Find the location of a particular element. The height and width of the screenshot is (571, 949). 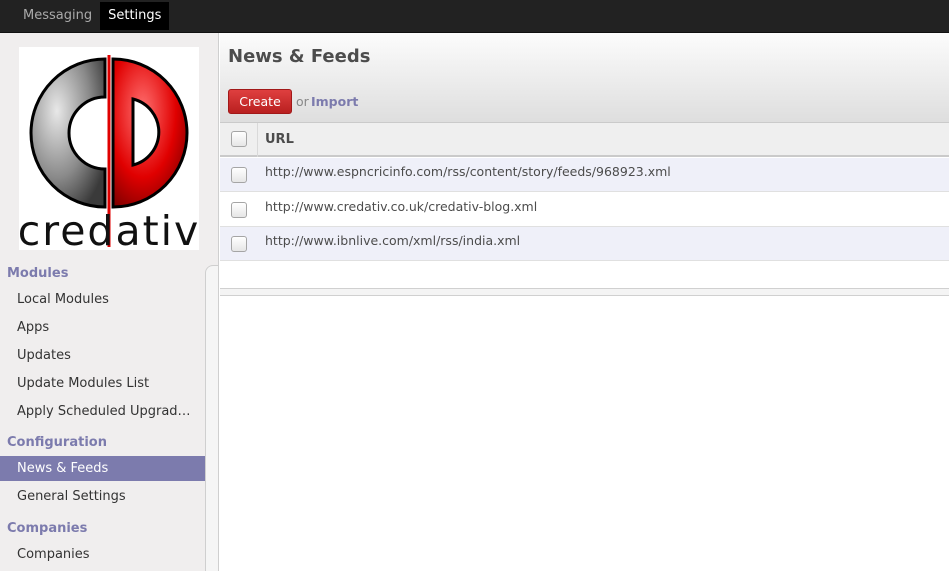

import-link: Import is located at coordinates (334, 101).